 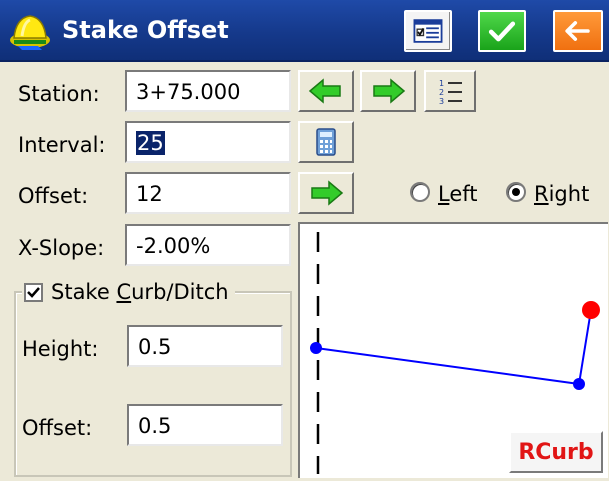 I want to click on stake-curb-checkbox-row: Stake Curb/Ditch, so click(x=128, y=292).